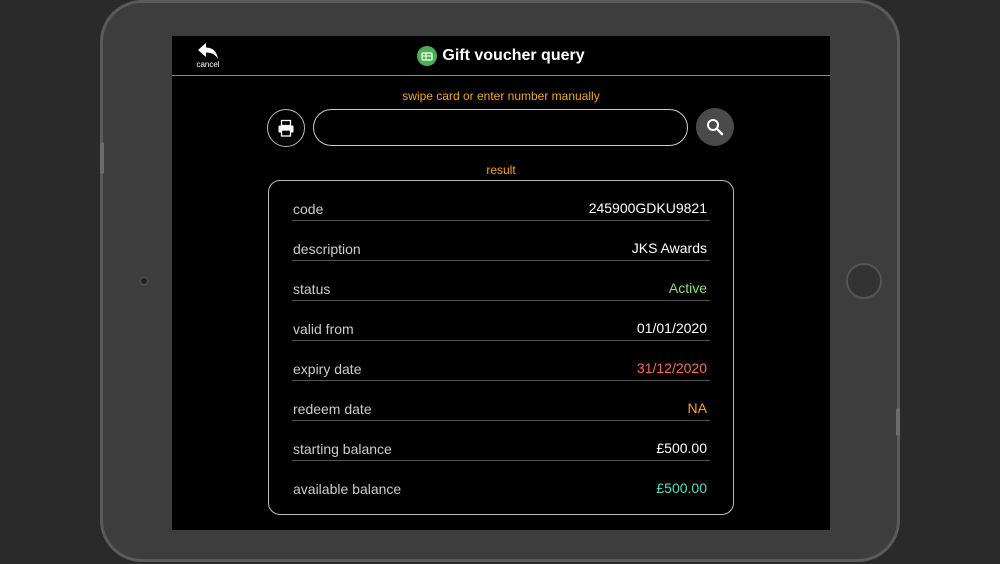 Image resolution: width=1000 pixels, height=564 pixels. I want to click on result-row-value: 245900GDKU9821, so click(647, 208).